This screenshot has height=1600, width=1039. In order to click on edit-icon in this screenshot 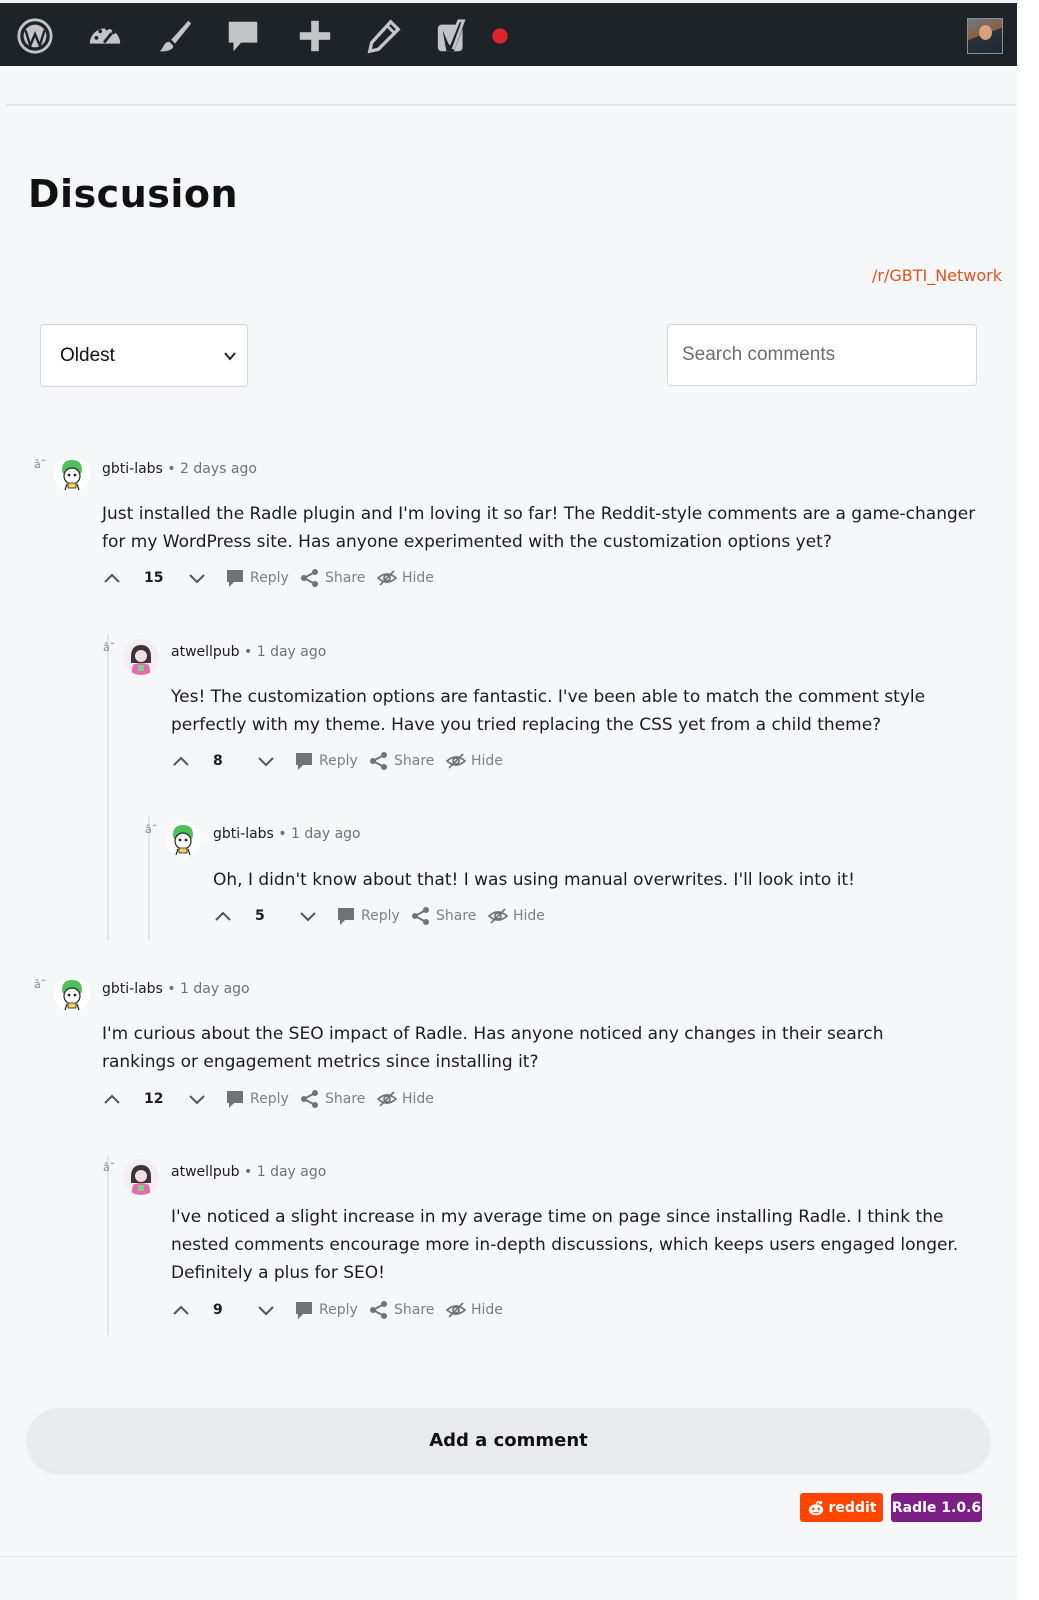, I will do `click(384, 36)`.